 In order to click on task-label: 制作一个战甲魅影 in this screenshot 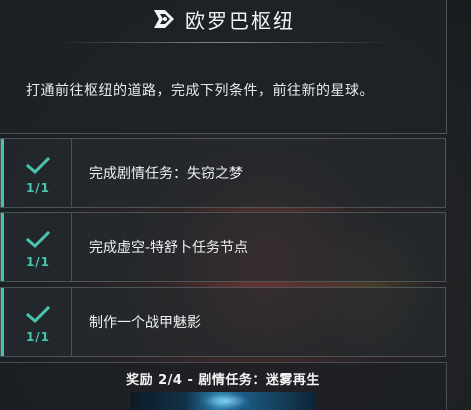, I will do `click(145, 323)`.